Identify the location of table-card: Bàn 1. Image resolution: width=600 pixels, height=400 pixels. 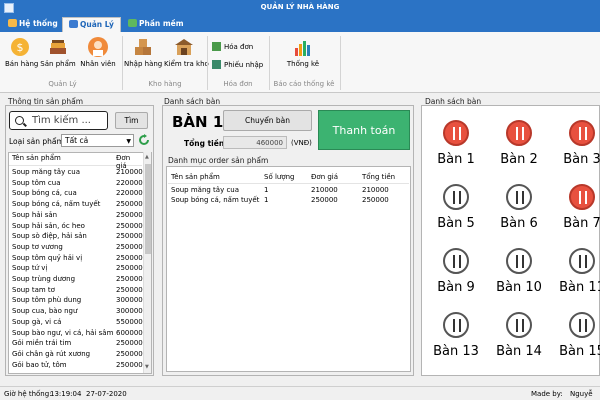
(456, 152).